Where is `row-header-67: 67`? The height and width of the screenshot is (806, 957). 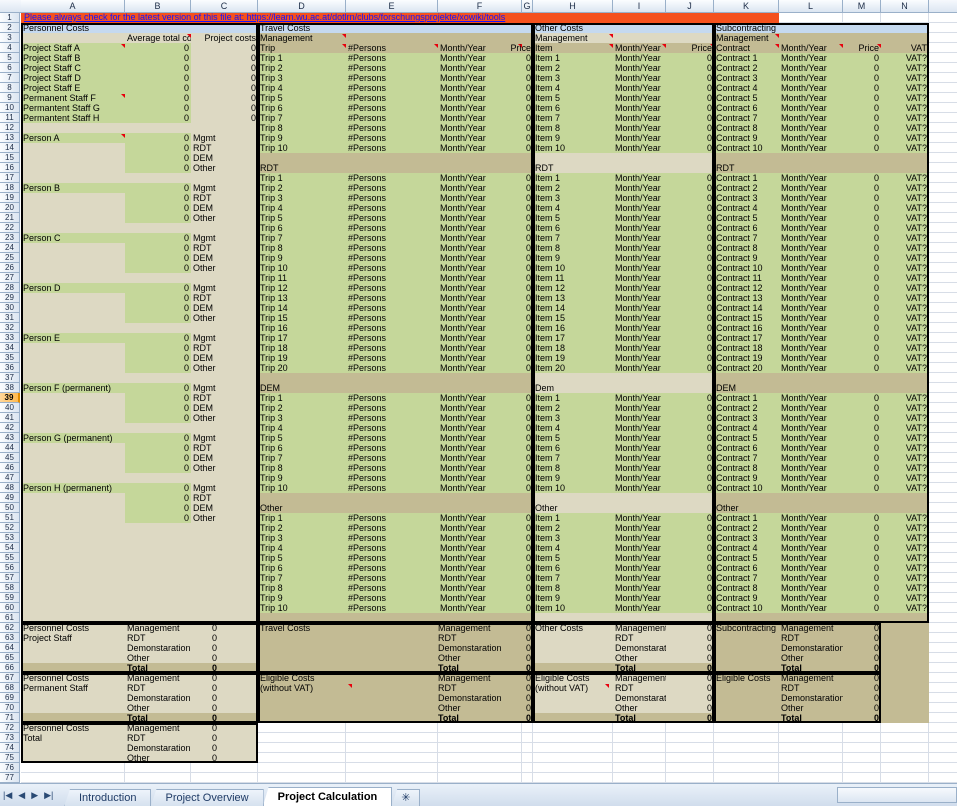 row-header-67: 67 is located at coordinates (10, 678).